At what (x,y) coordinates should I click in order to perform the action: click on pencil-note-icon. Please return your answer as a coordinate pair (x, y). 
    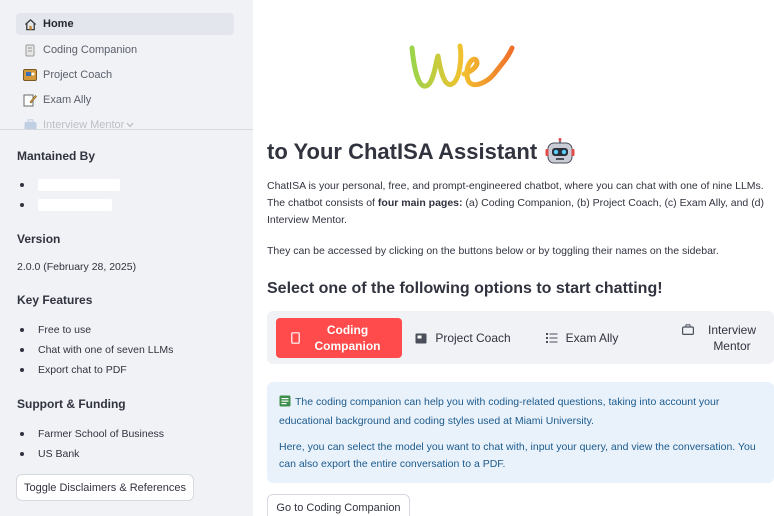
    Looking at the image, I should click on (30, 100).